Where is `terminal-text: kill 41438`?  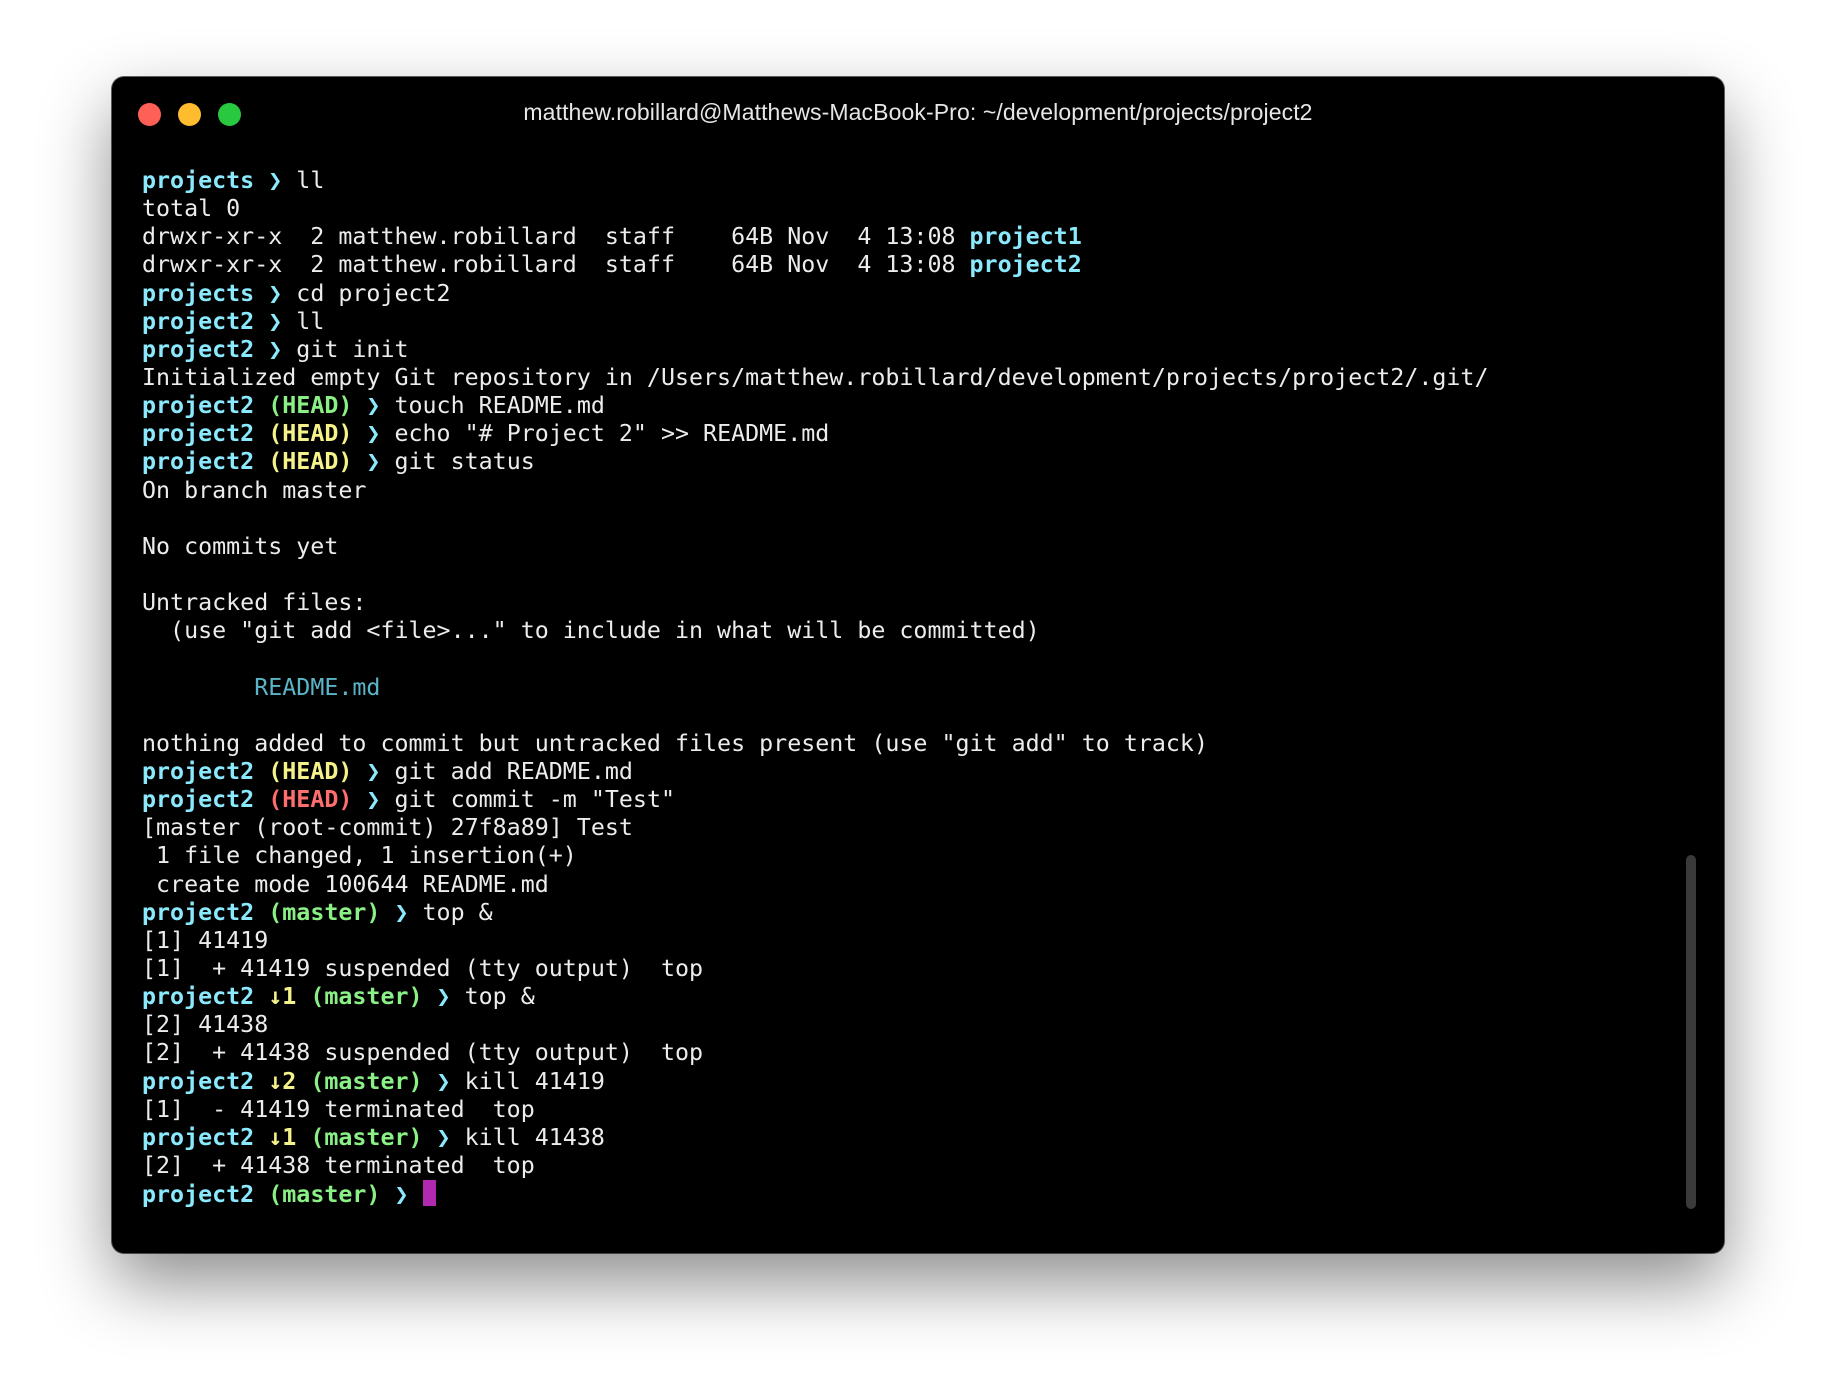 terminal-text: kill 41438 is located at coordinates (534, 1137).